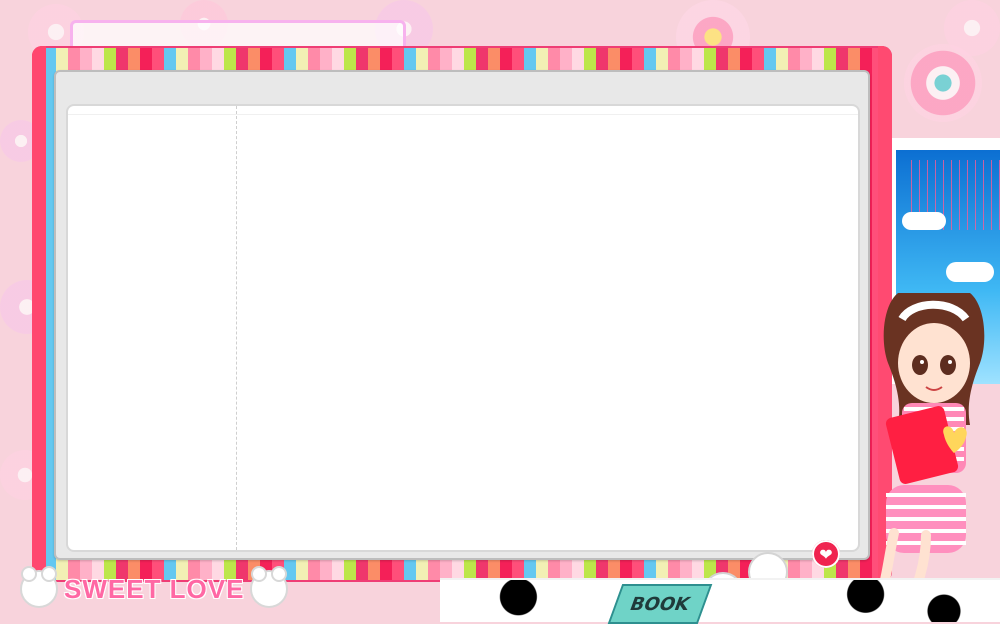 The height and width of the screenshot is (624, 1000). What do you see at coordinates (826, 554) in the screenshot?
I see `heart-icon: ❤` at bounding box center [826, 554].